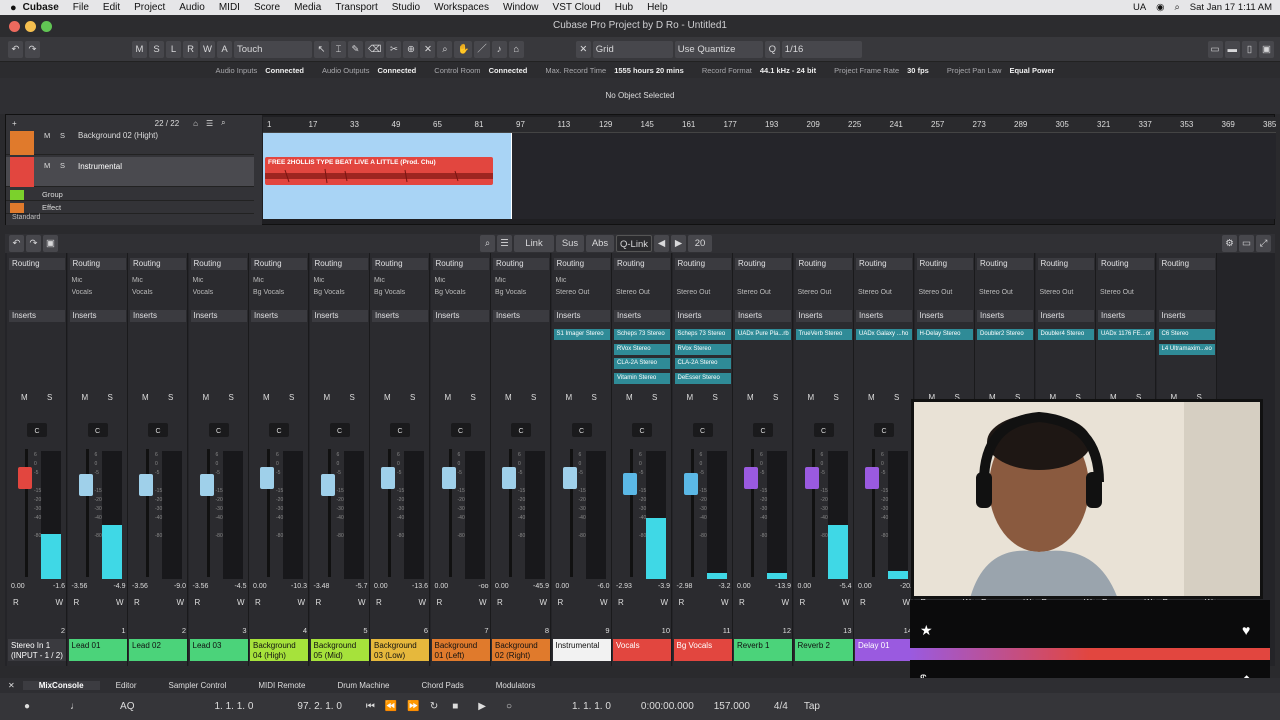 The height and width of the screenshot is (720, 1280). Describe the element at coordinates (15, 49) in the screenshot. I see `undo-icon: ↶` at that location.